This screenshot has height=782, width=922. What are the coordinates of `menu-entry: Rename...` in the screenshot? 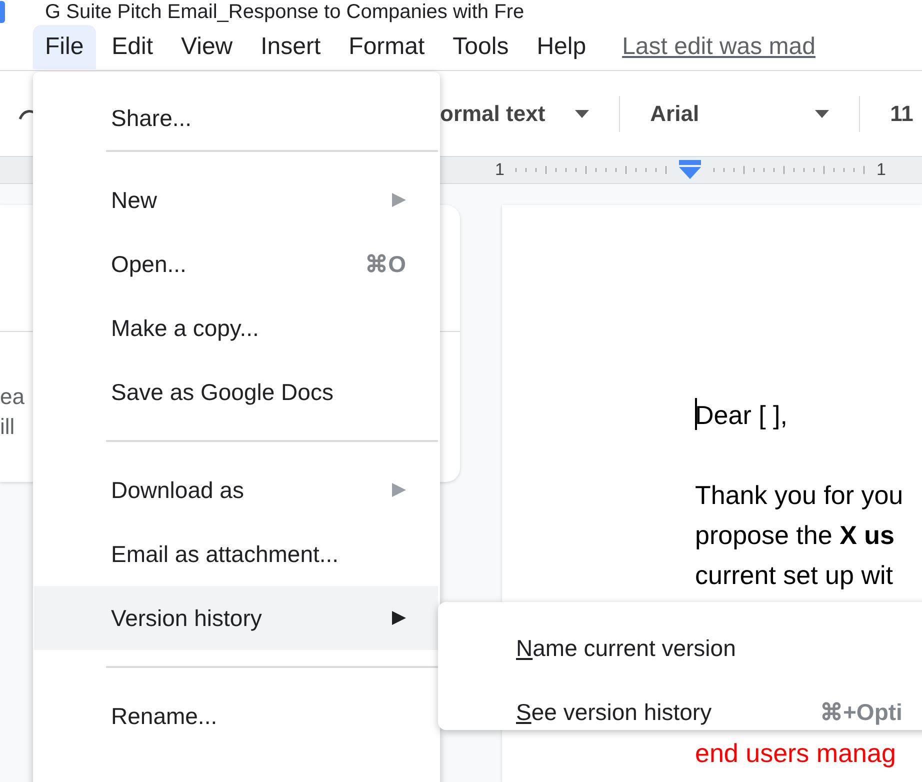 It's located at (236, 716).